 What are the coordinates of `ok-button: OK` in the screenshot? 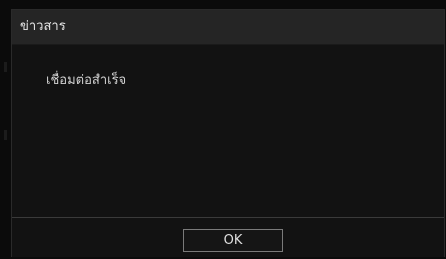 It's located at (233, 240).